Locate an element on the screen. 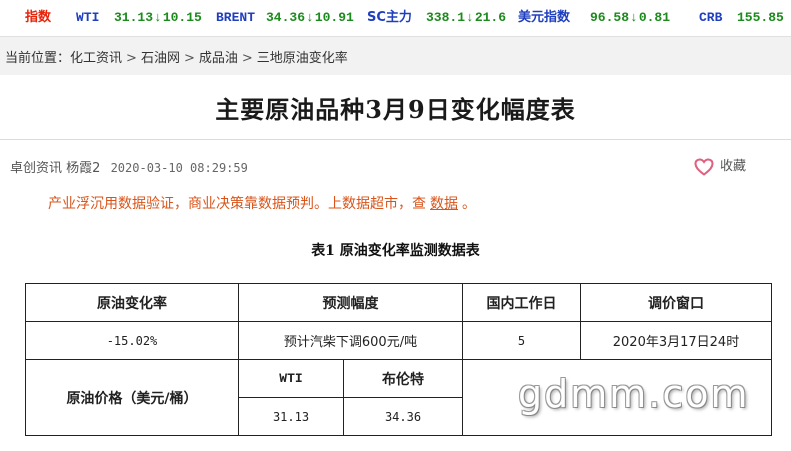  ticker-wti-name: WTI is located at coordinates (87, 18).